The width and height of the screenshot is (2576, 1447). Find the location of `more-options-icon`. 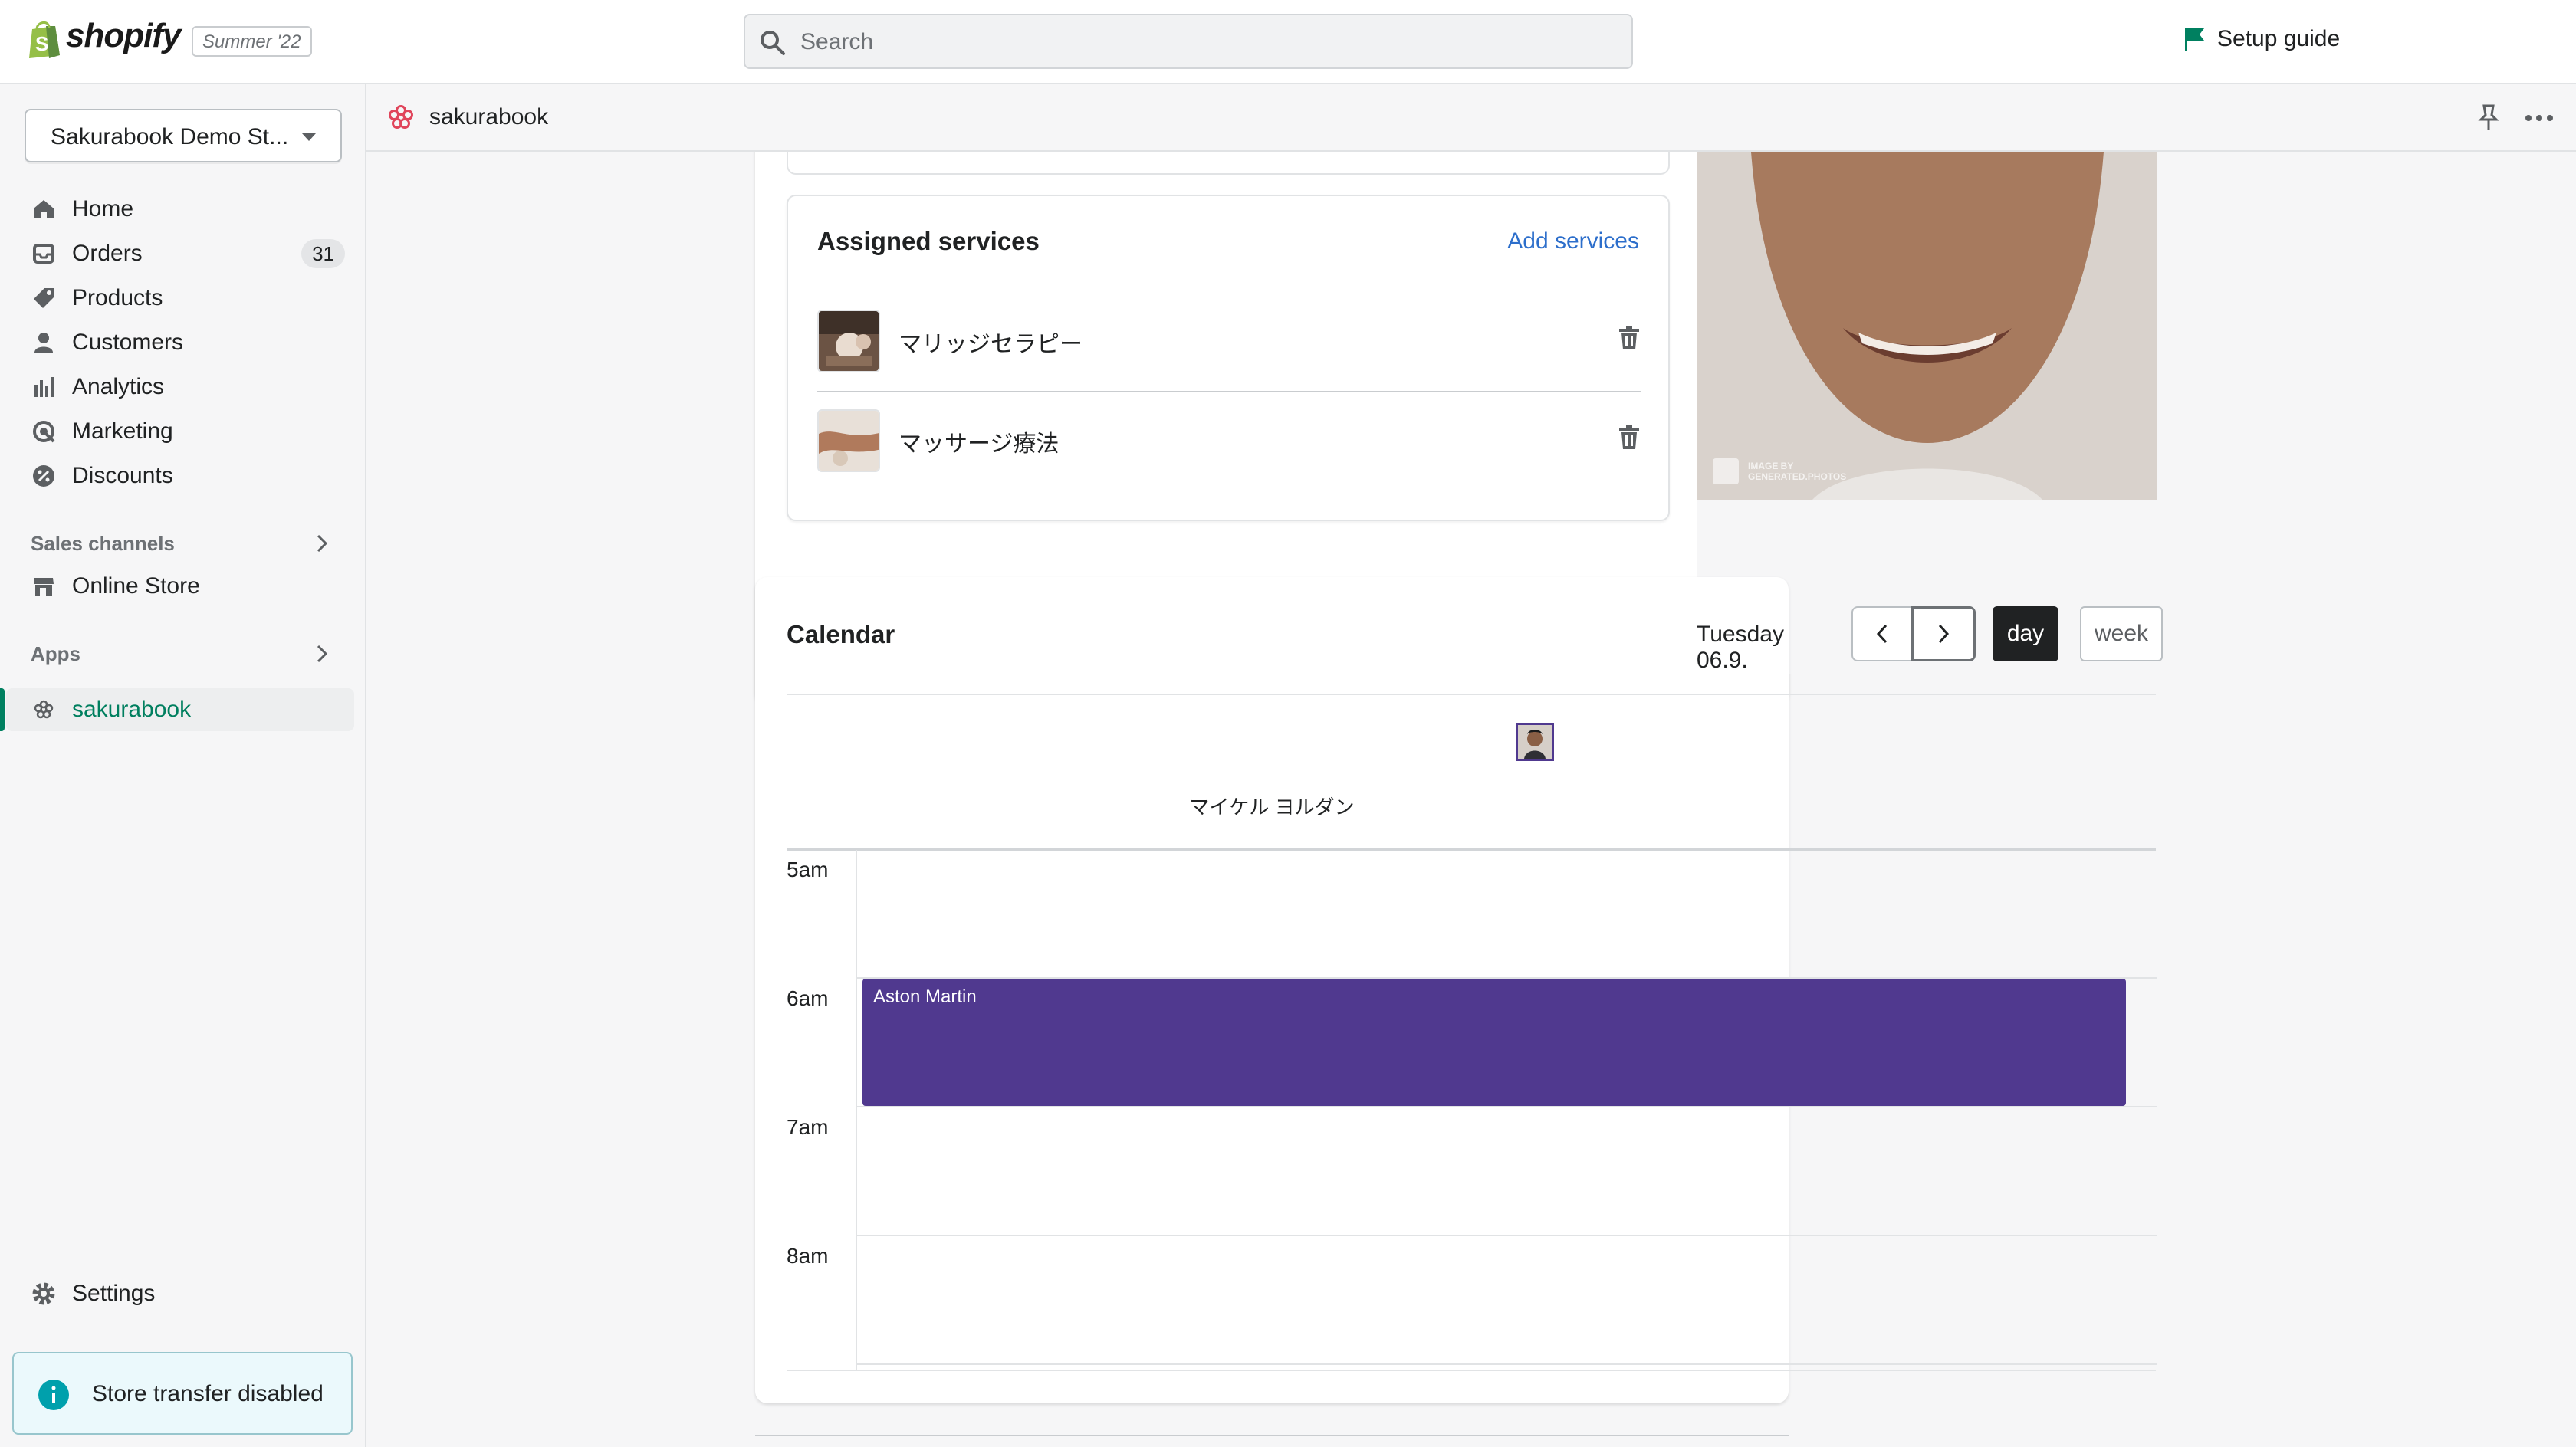

more-options-icon is located at coordinates (2539, 118).